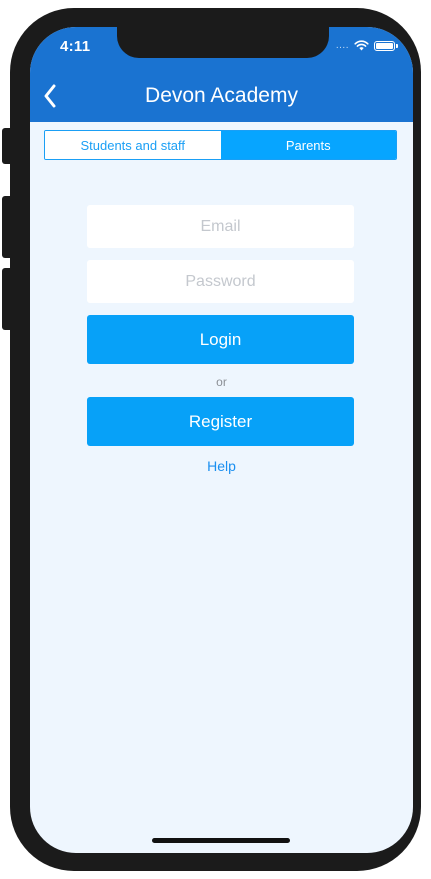  Describe the element at coordinates (221, 466) in the screenshot. I see `help-link: Help` at that location.